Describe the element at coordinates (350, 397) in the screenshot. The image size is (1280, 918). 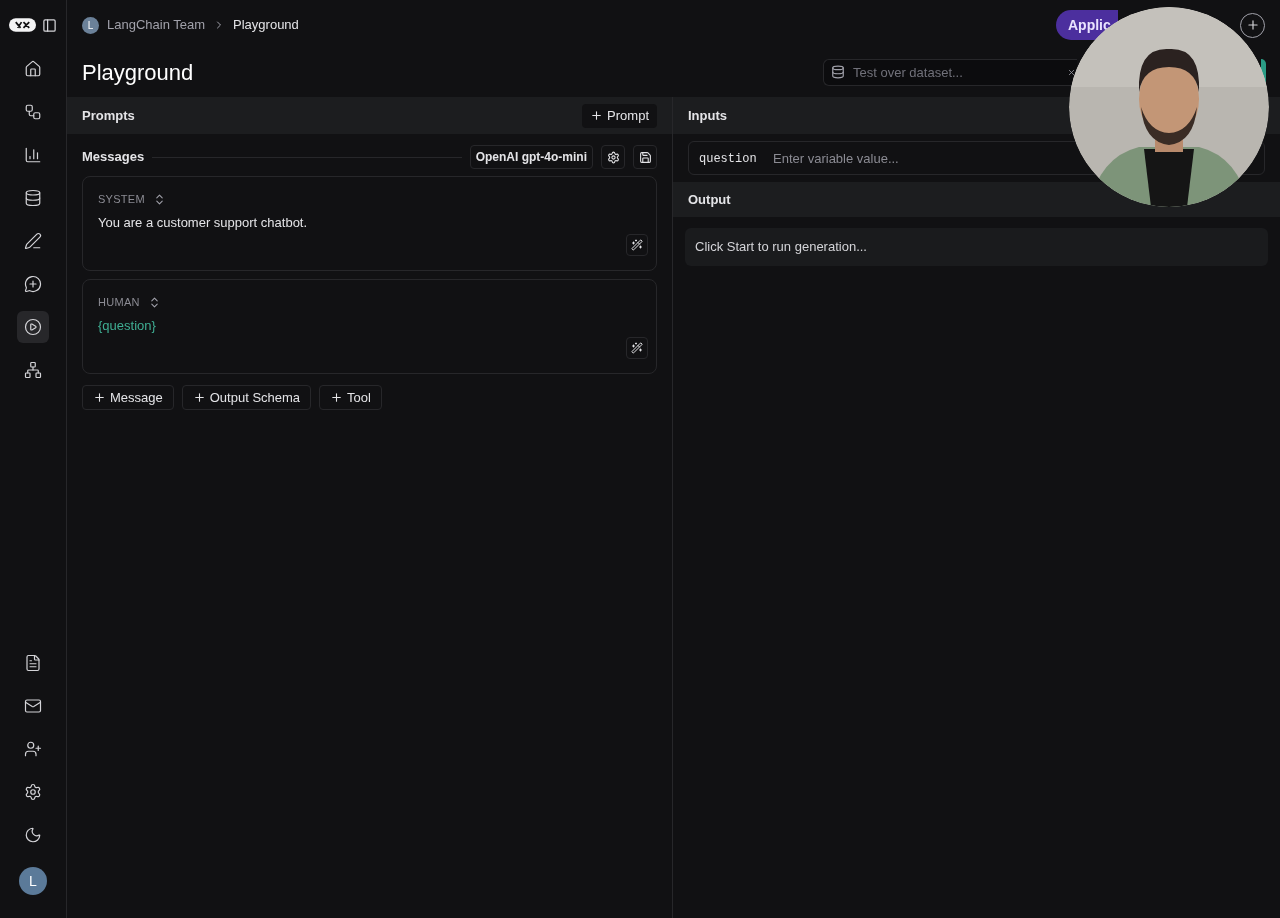
I see `add-action-button: Tool` at that location.